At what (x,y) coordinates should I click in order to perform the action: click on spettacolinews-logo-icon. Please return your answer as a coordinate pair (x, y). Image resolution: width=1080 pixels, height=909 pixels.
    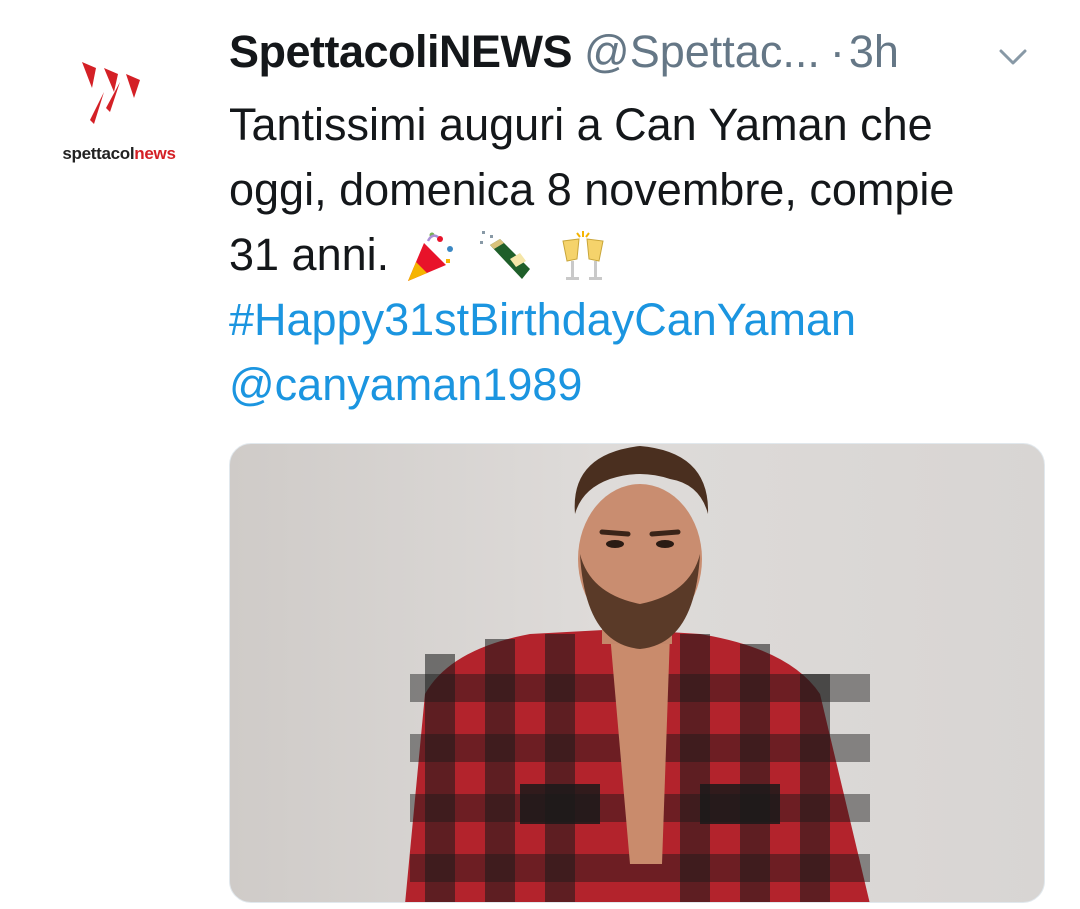
    Looking at the image, I should click on (111, 93).